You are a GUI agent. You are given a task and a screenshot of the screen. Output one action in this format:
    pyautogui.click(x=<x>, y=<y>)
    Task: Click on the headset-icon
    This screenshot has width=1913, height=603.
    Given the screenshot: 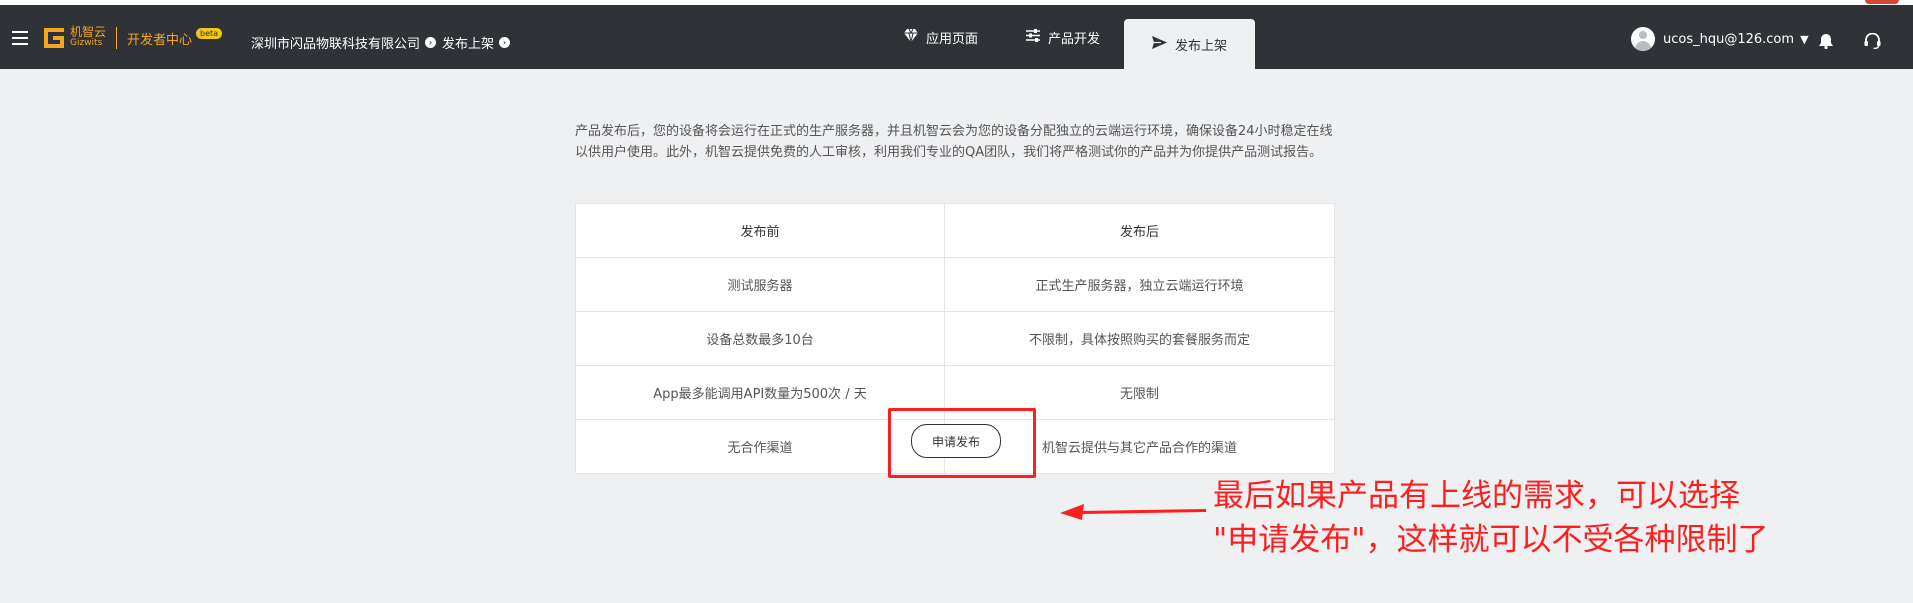 What is the action you would take?
    pyautogui.click(x=1872, y=41)
    